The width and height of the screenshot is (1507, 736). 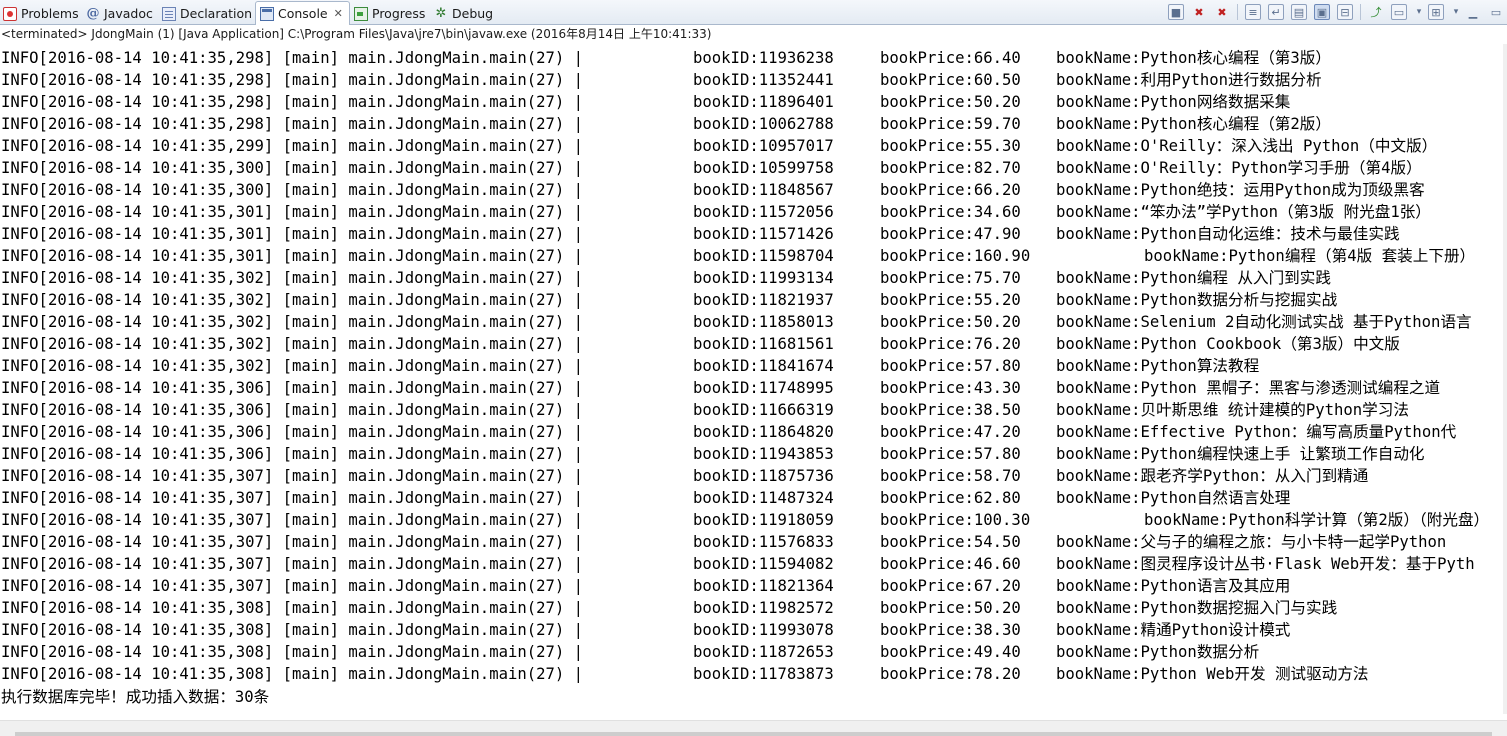 What do you see at coordinates (763, 102) in the screenshot?
I see `book-id: bookID:11896401` at bounding box center [763, 102].